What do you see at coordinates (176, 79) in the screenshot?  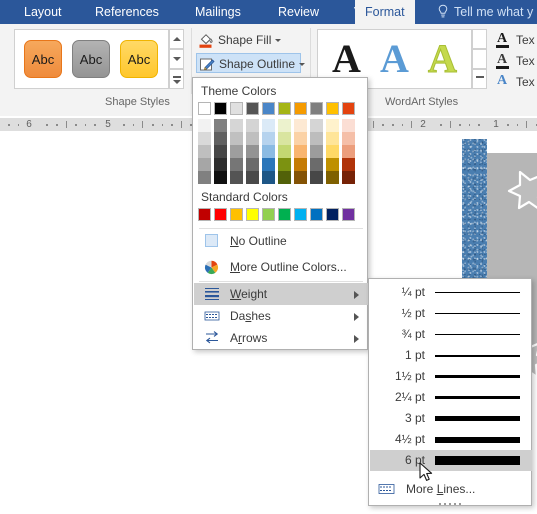 I see `shape-gallery-more-button` at bounding box center [176, 79].